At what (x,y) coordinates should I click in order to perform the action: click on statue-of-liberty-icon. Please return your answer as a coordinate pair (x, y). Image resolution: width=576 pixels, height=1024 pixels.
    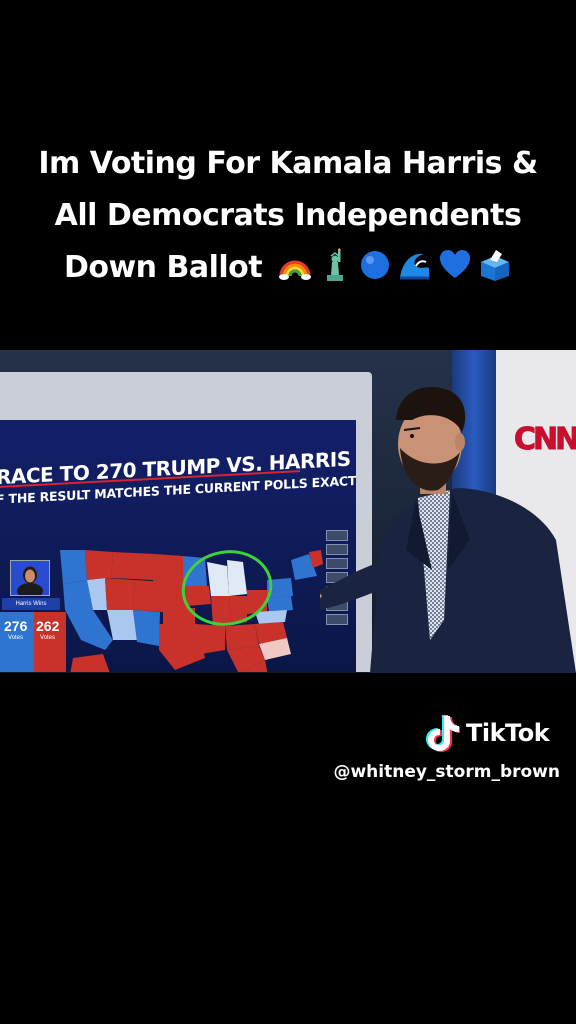
    Looking at the image, I should click on (335, 264).